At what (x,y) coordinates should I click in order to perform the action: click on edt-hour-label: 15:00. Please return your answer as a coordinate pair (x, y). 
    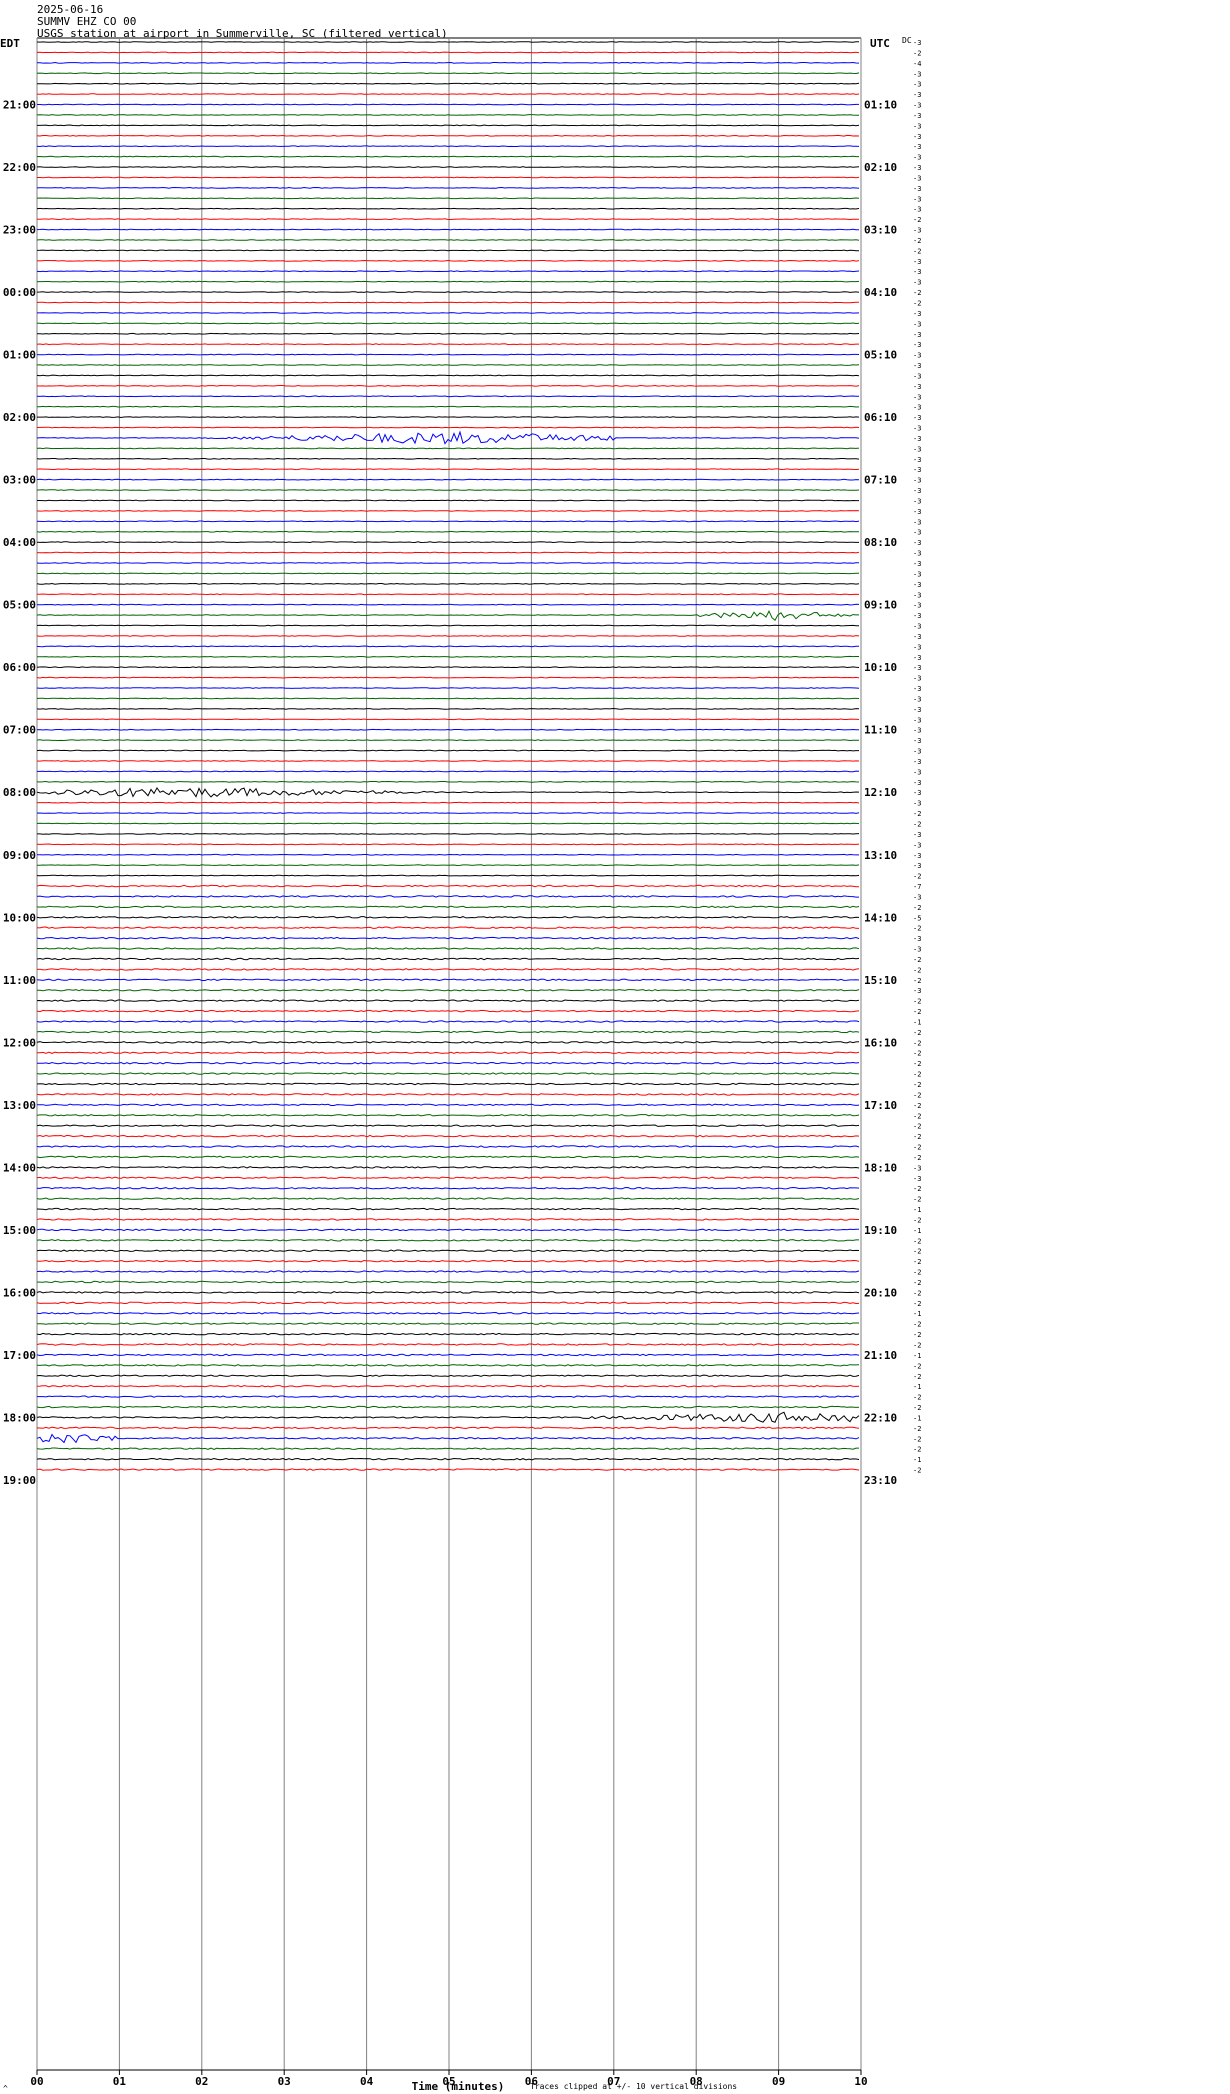
    Looking at the image, I should click on (19, 1230).